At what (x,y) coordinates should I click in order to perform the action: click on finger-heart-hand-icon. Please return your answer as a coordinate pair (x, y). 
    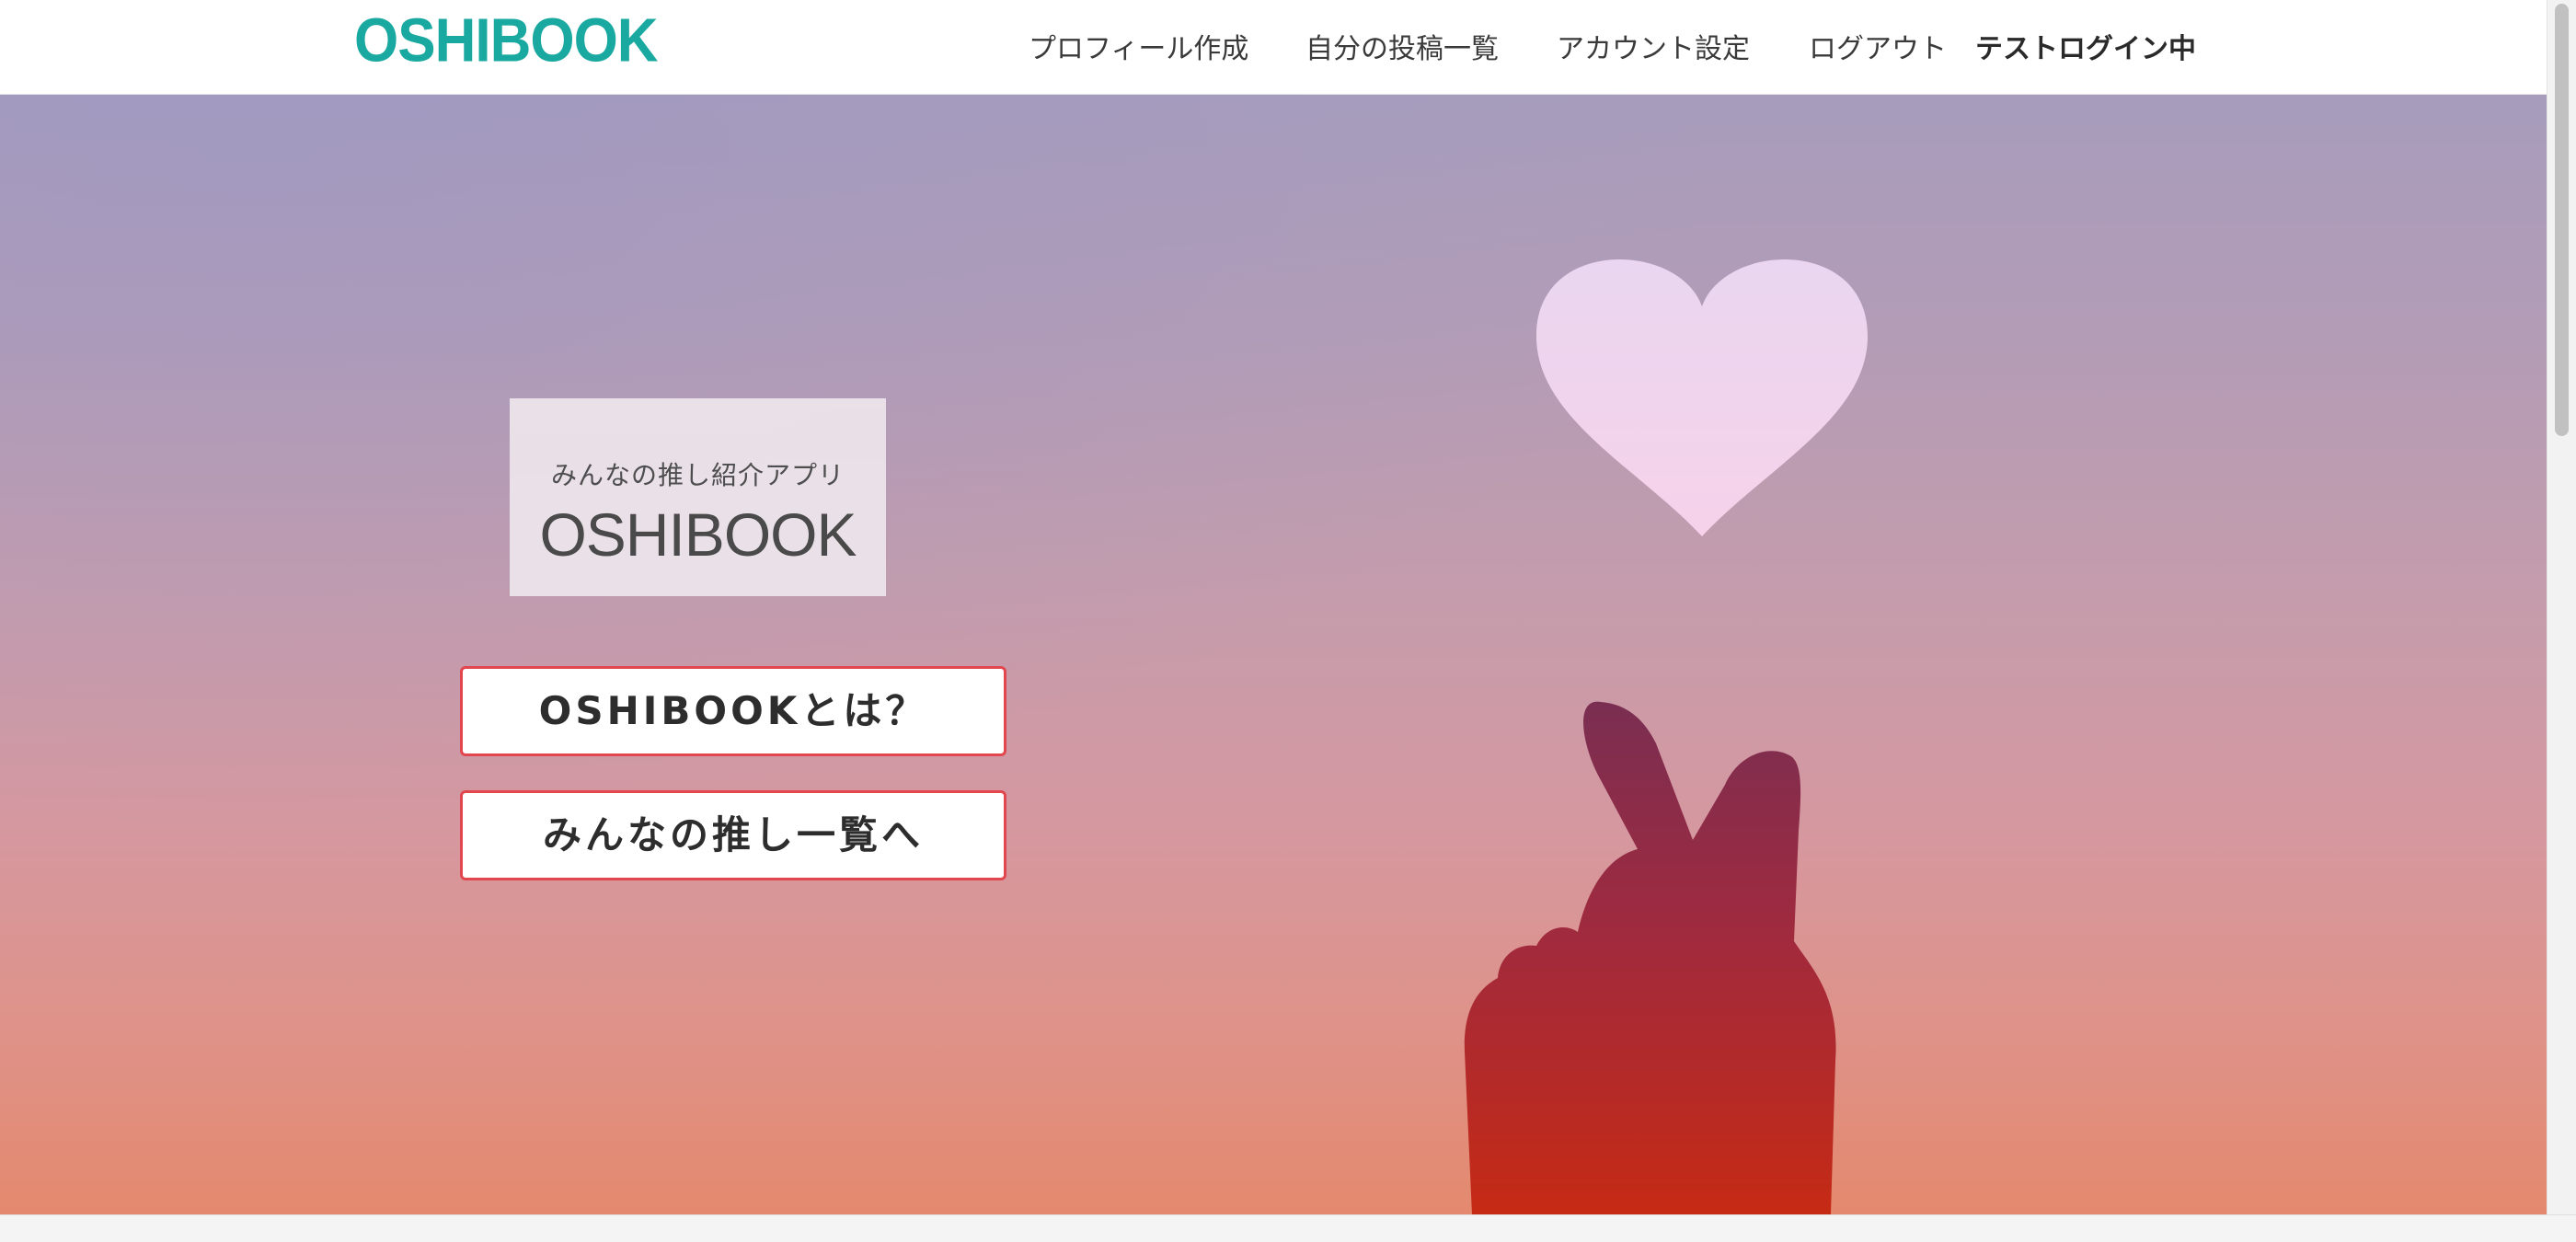
    Looking at the image, I should click on (1650, 957).